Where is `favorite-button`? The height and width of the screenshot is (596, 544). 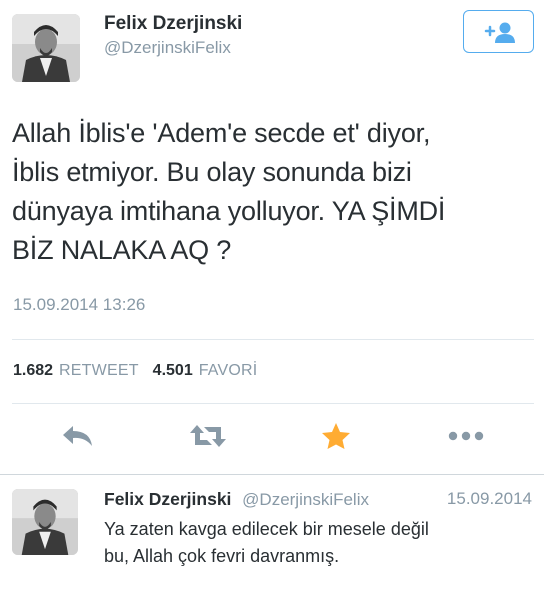
favorite-button is located at coordinates (336, 436).